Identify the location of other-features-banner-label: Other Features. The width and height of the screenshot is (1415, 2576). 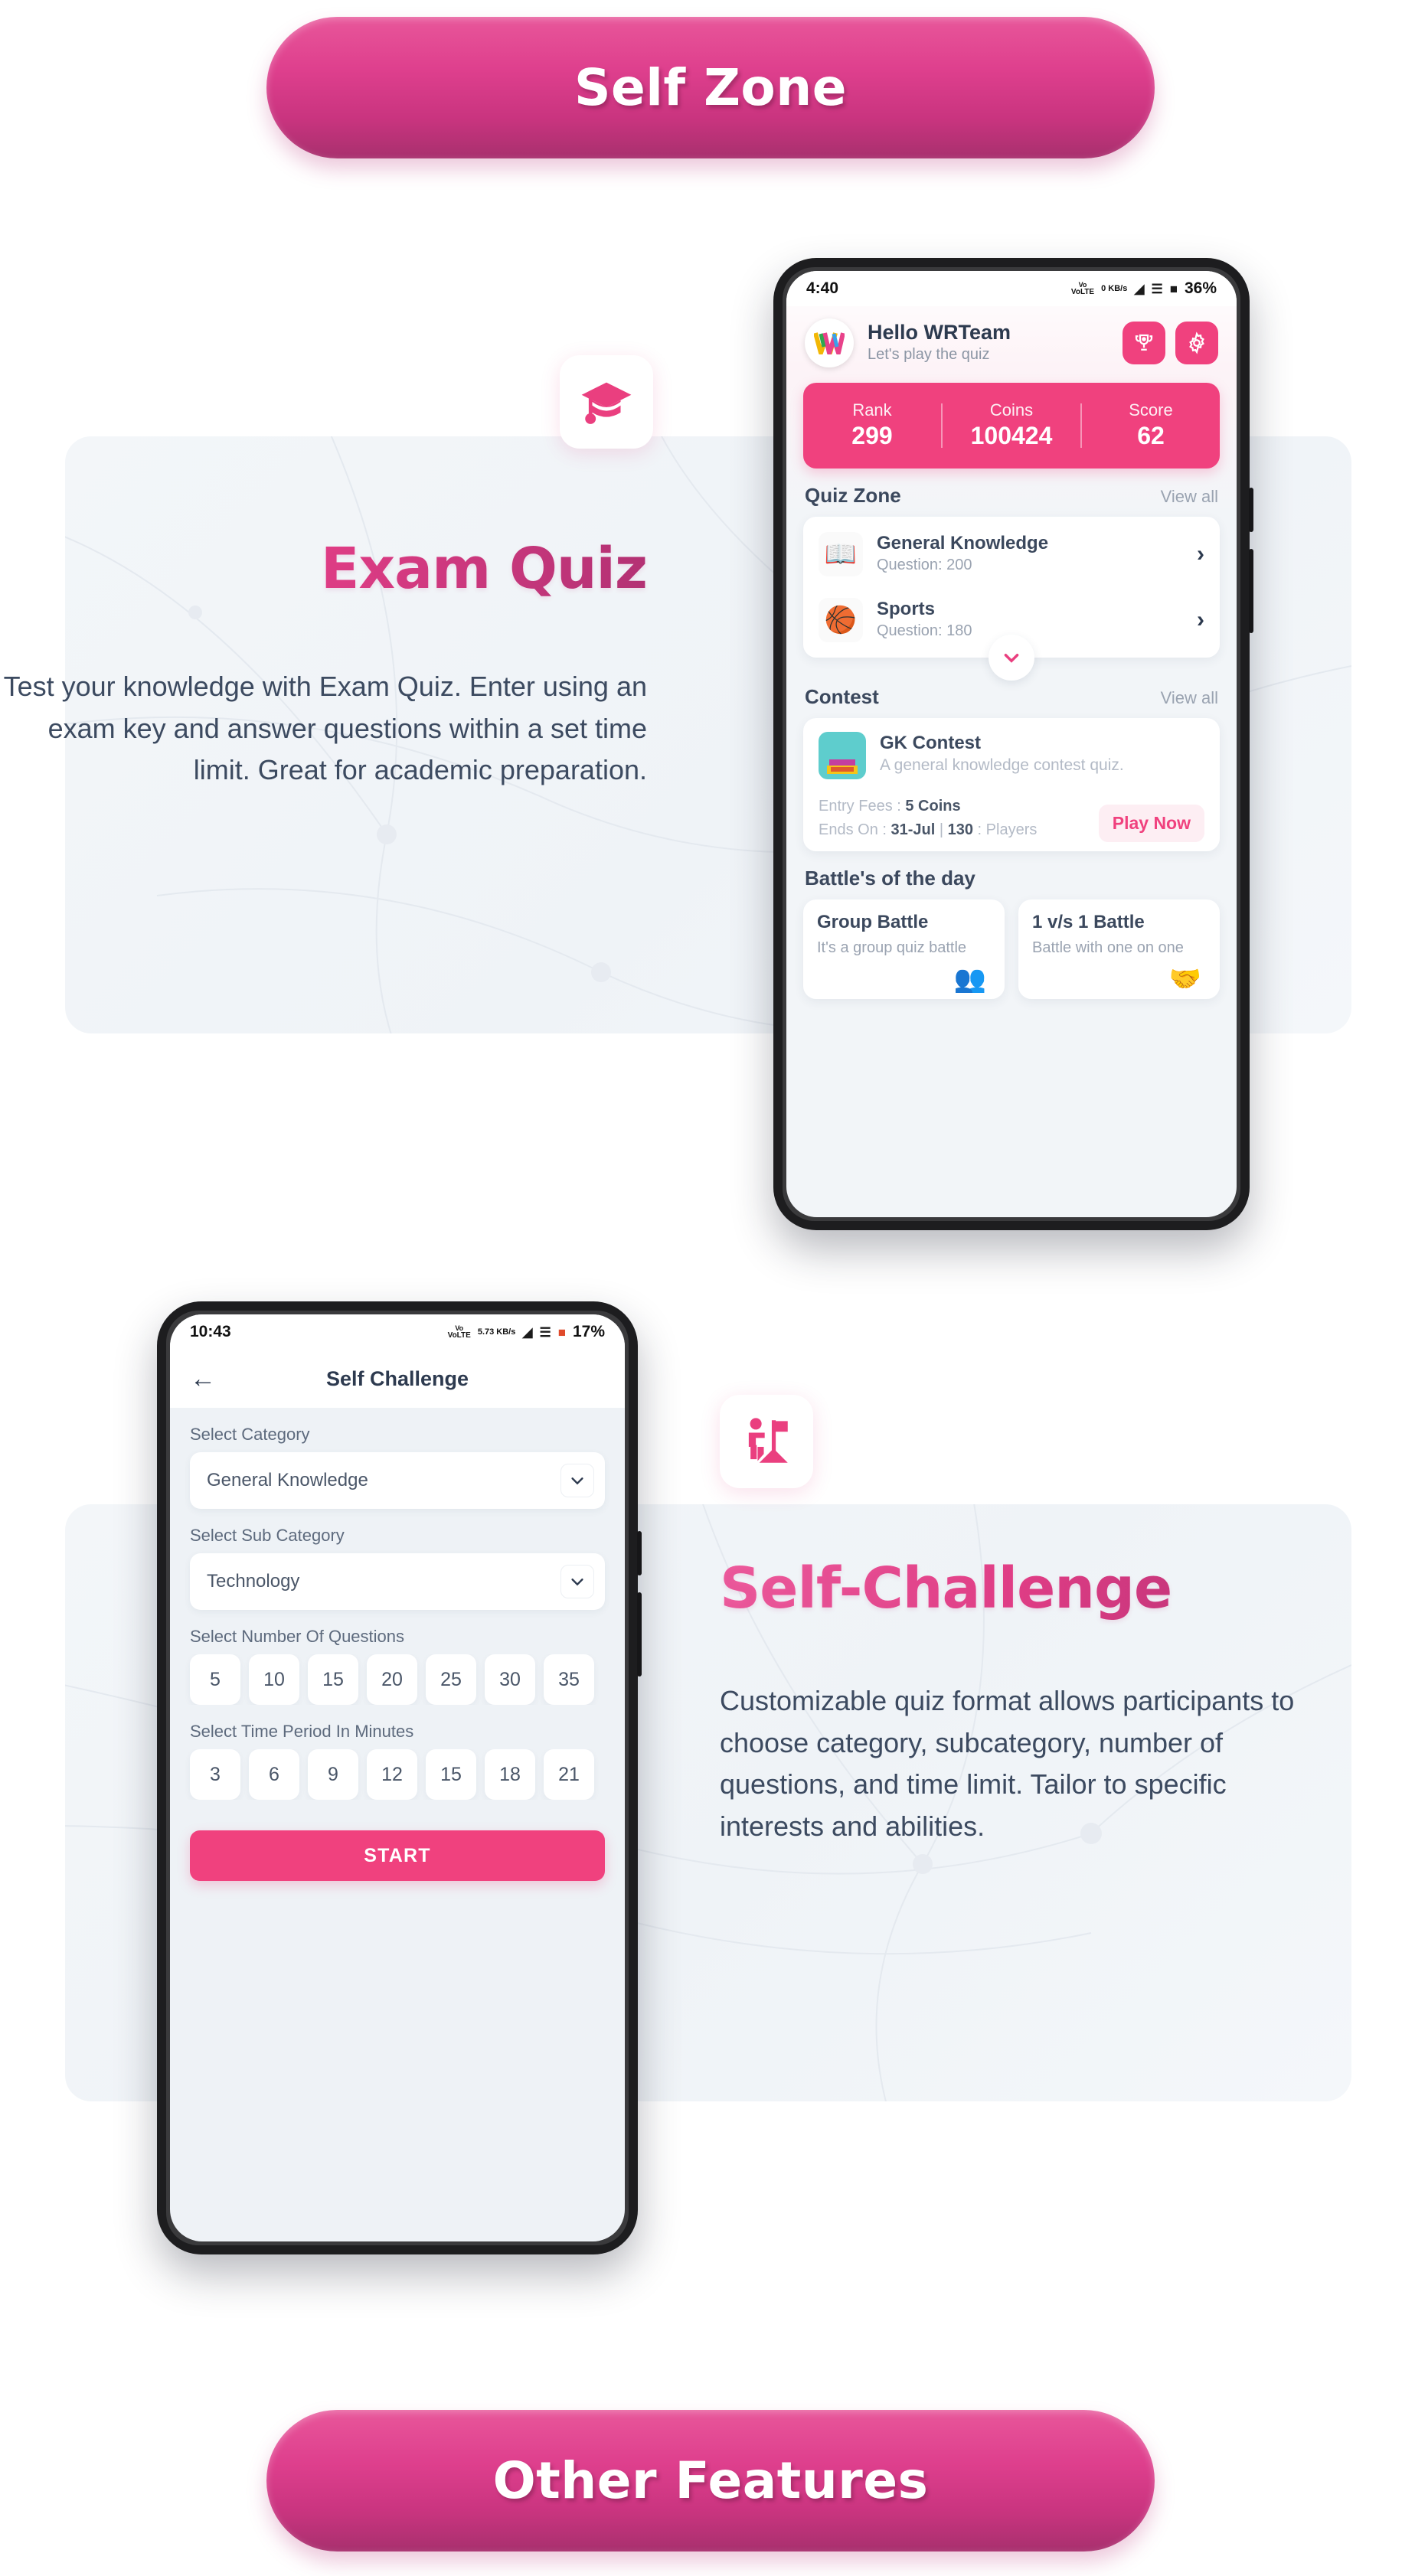
(710, 2480).